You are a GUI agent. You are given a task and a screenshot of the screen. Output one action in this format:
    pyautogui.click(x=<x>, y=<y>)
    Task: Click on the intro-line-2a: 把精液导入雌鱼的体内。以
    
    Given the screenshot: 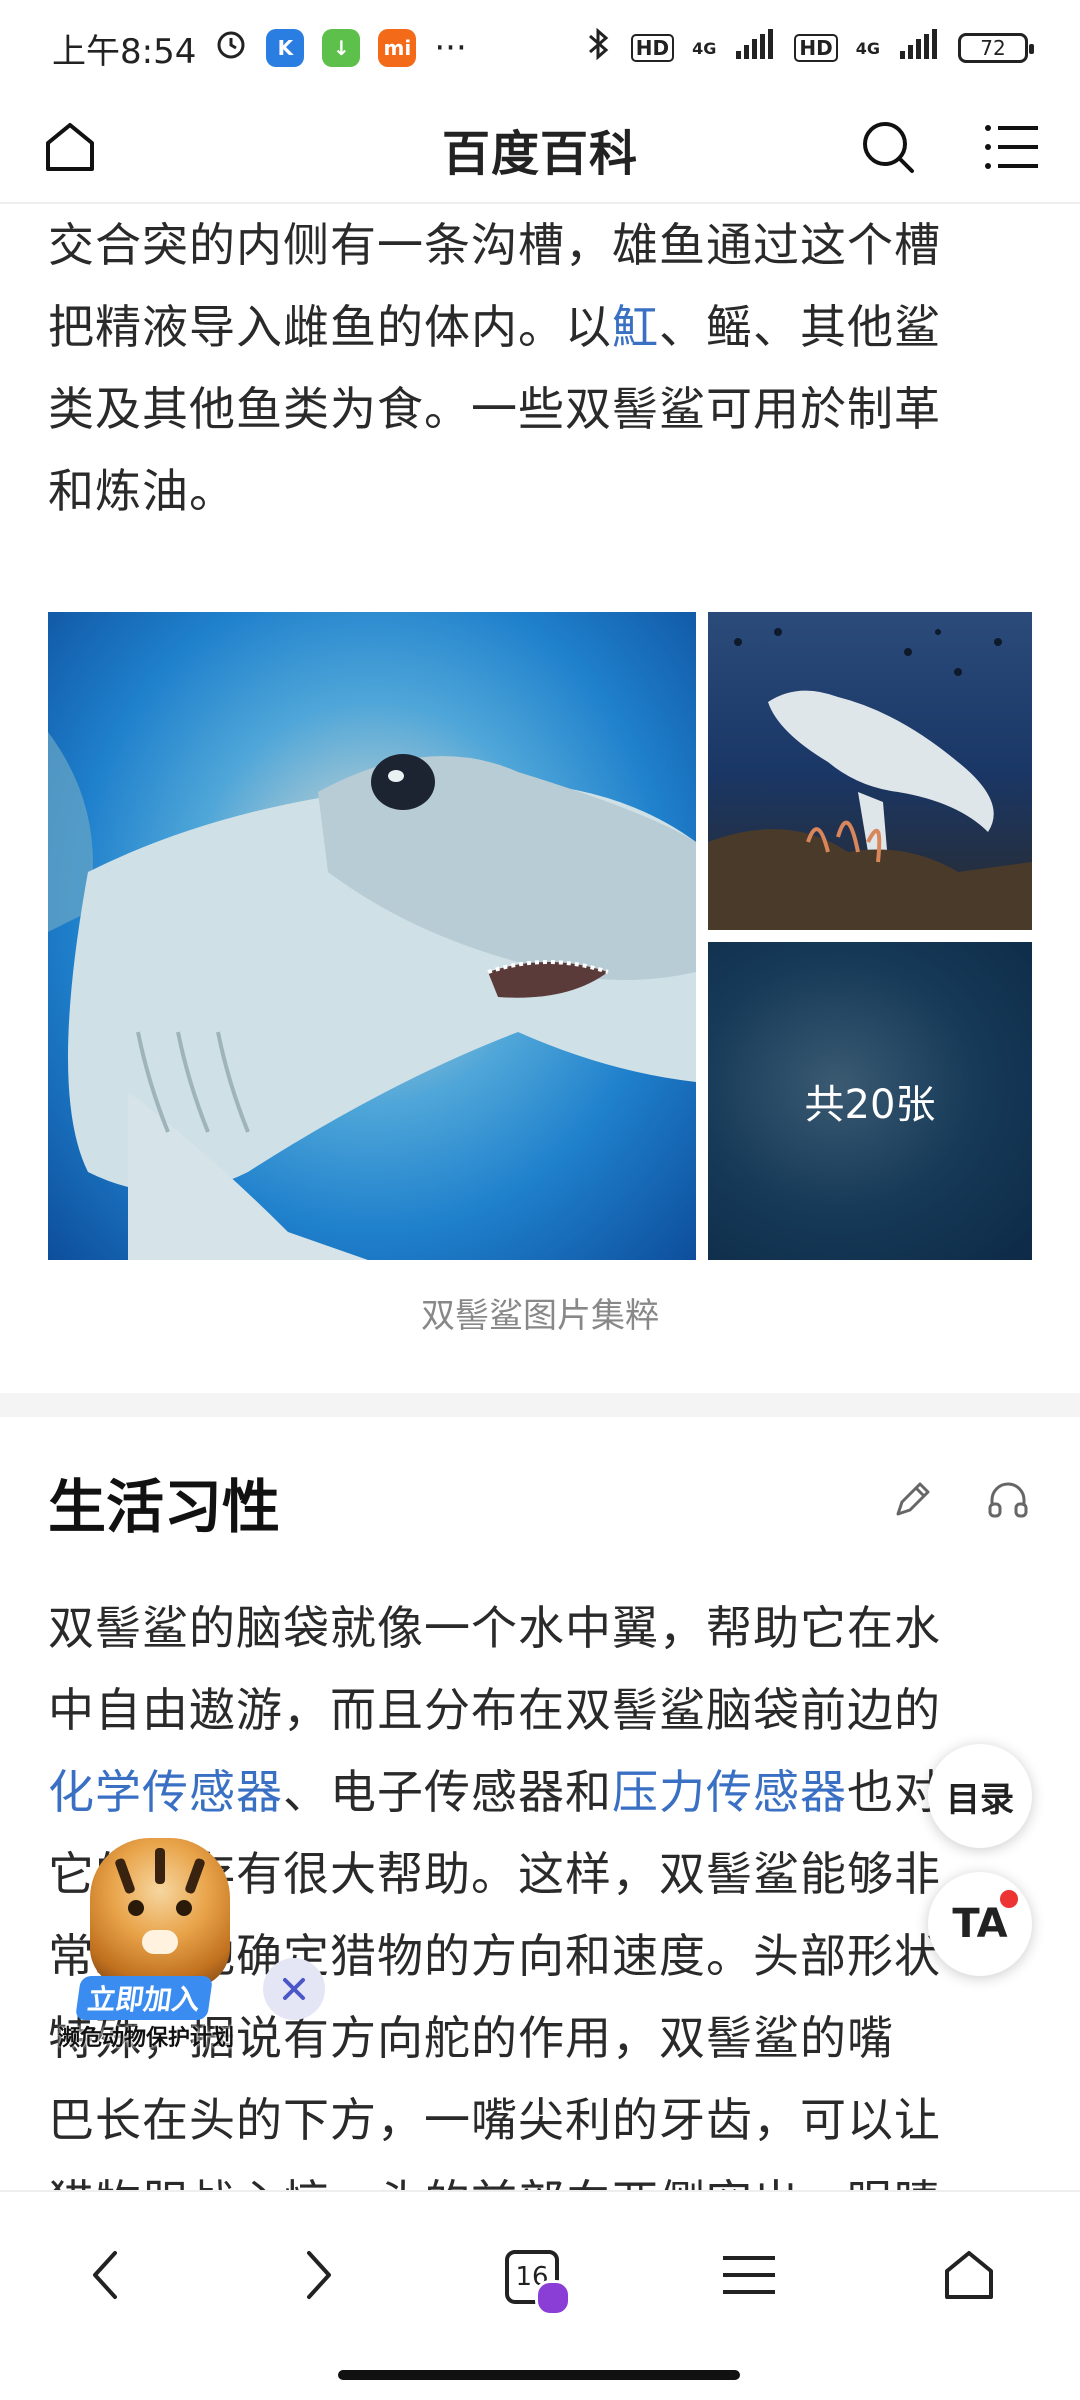 What is the action you would take?
    pyautogui.click(x=330, y=327)
    